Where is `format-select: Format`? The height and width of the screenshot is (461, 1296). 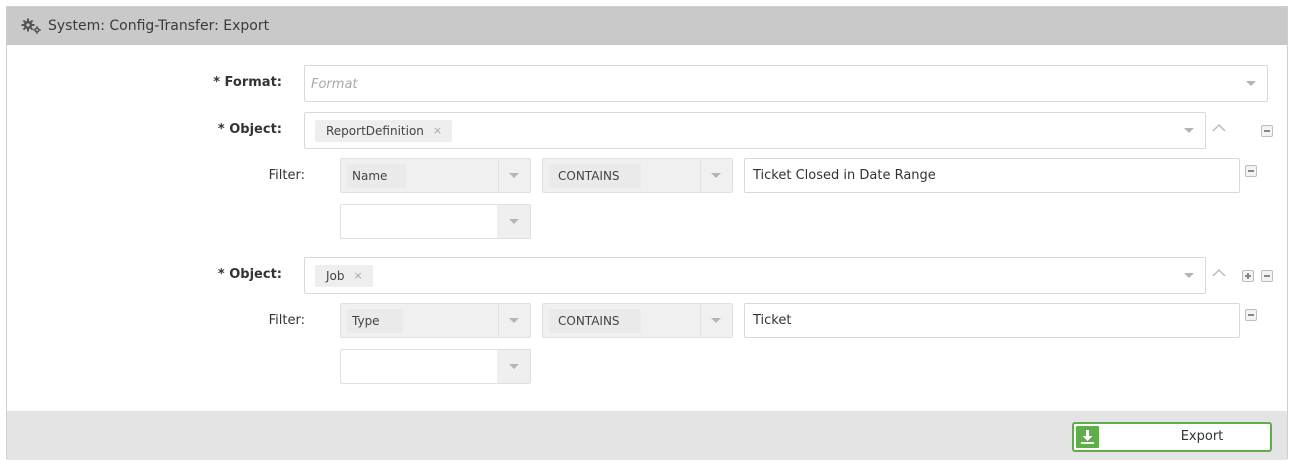
format-select: Format is located at coordinates (786, 83).